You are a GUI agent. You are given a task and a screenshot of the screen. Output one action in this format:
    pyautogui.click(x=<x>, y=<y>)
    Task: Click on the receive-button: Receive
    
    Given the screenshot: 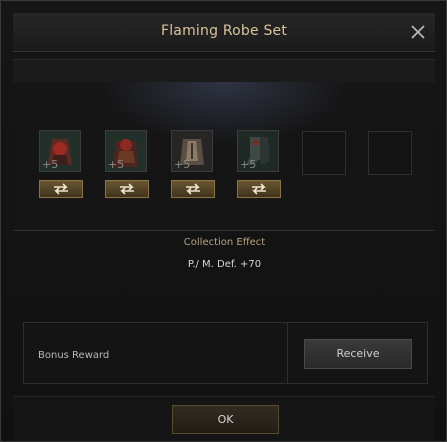 What is the action you would take?
    pyautogui.click(x=358, y=354)
    